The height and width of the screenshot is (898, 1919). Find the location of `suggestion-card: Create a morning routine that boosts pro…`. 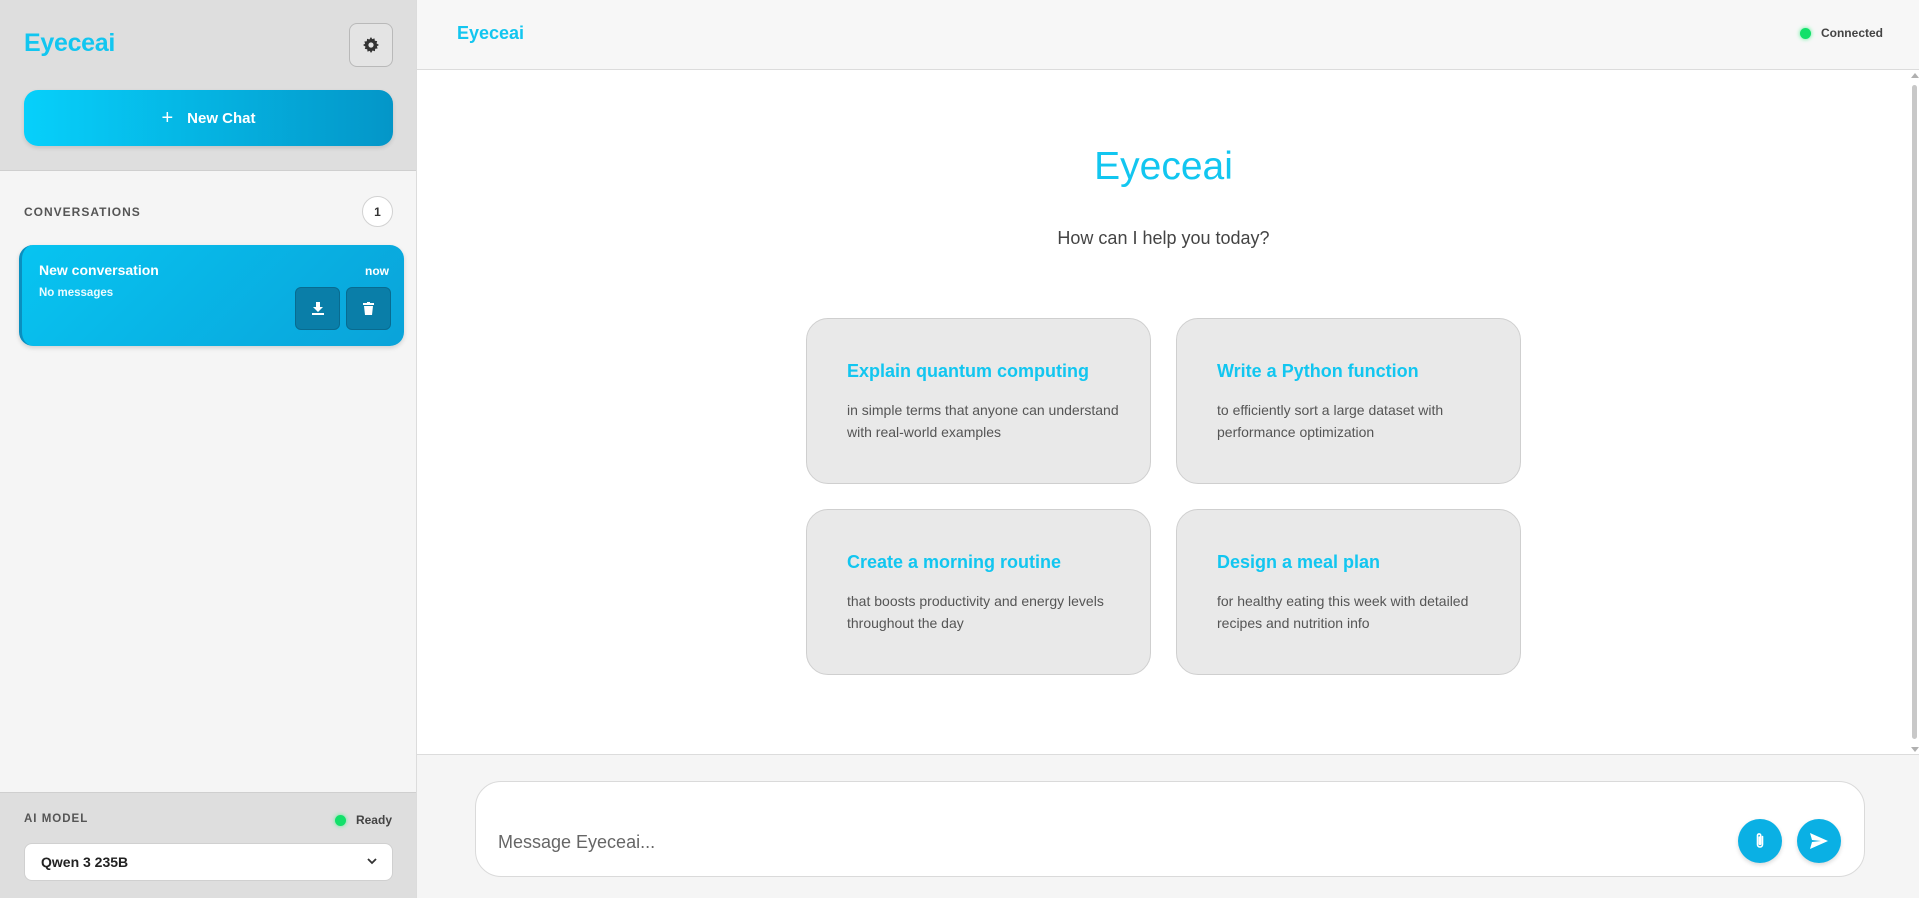

suggestion-card: Create a morning routine that boosts pro… is located at coordinates (978, 592).